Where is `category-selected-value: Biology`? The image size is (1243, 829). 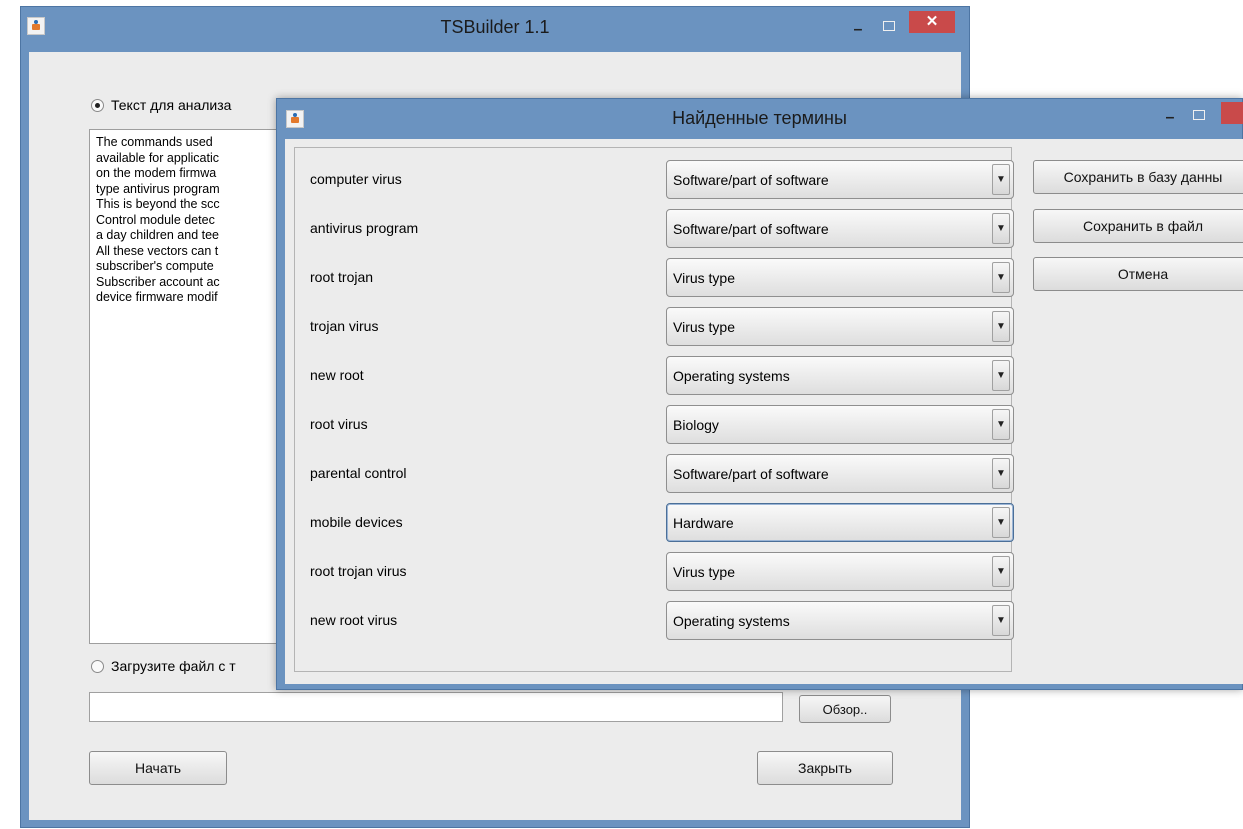
category-selected-value: Biology is located at coordinates (696, 425).